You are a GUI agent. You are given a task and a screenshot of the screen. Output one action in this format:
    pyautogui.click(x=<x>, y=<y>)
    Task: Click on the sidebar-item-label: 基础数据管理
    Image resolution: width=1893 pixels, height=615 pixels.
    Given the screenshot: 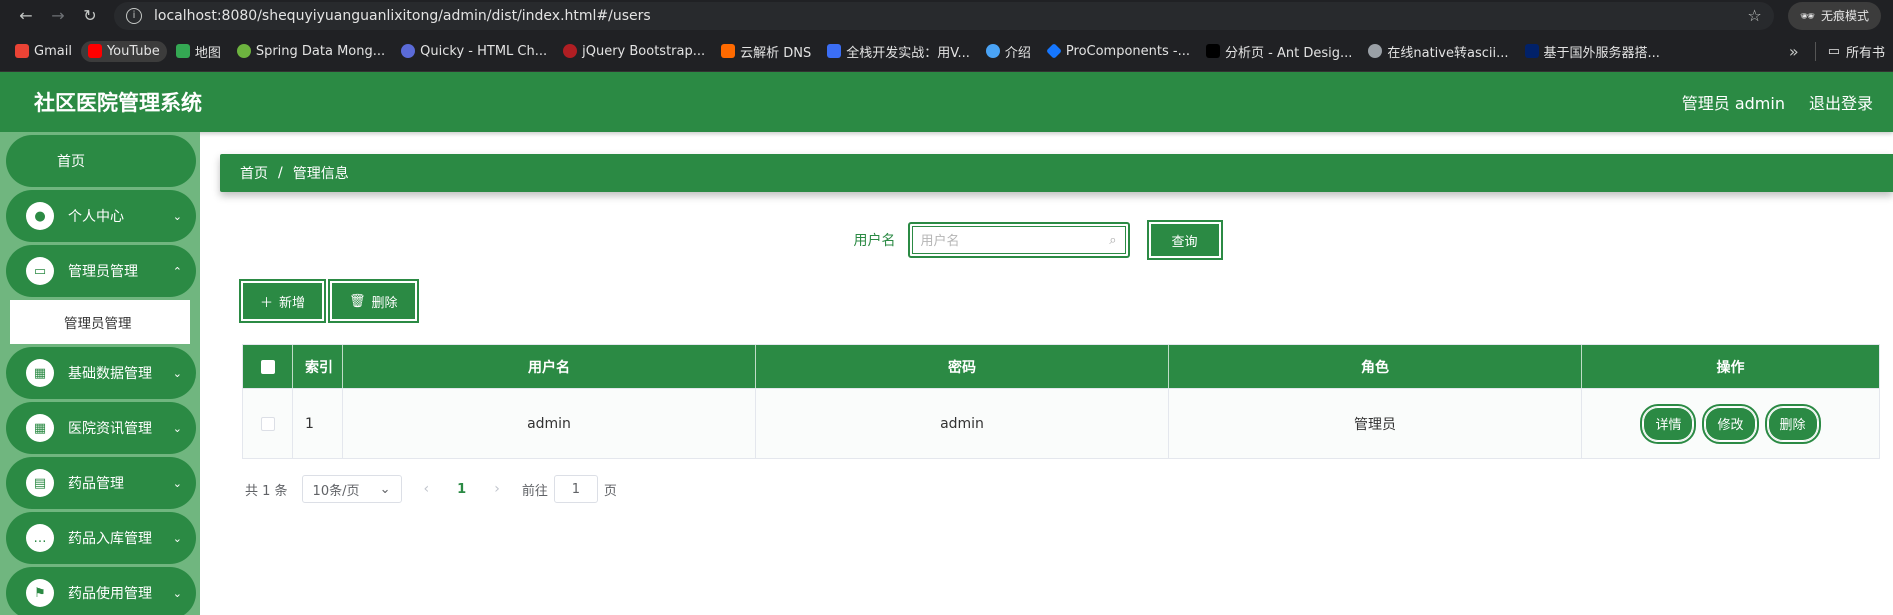 What is the action you would take?
    pyautogui.click(x=110, y=374)
    